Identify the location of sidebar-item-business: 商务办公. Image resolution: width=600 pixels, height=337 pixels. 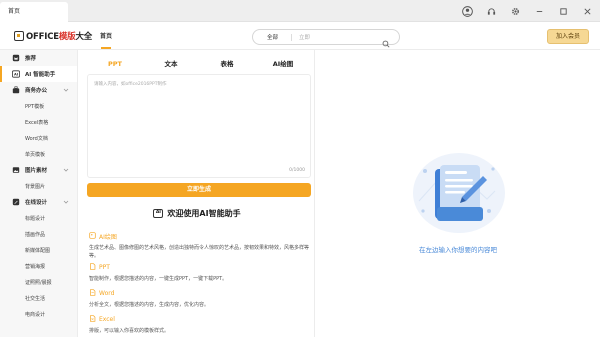
(38, 90).